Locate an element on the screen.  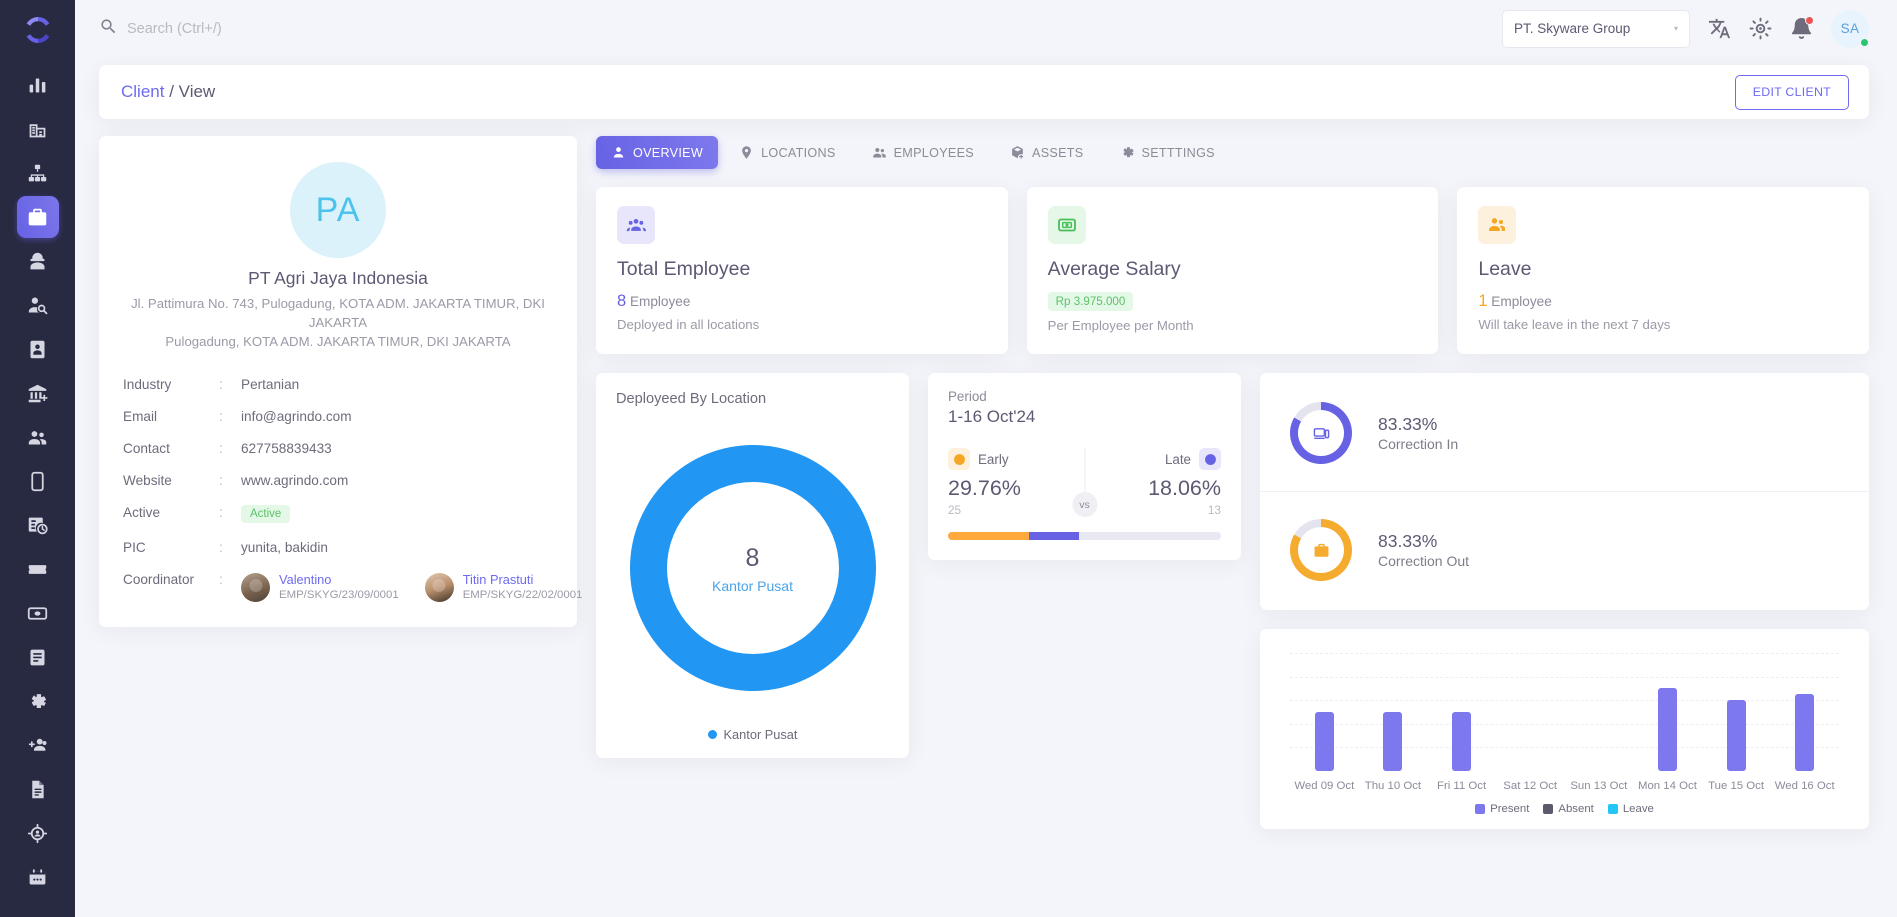
sidebar-item-payroll is located at coordinates (38, 613).